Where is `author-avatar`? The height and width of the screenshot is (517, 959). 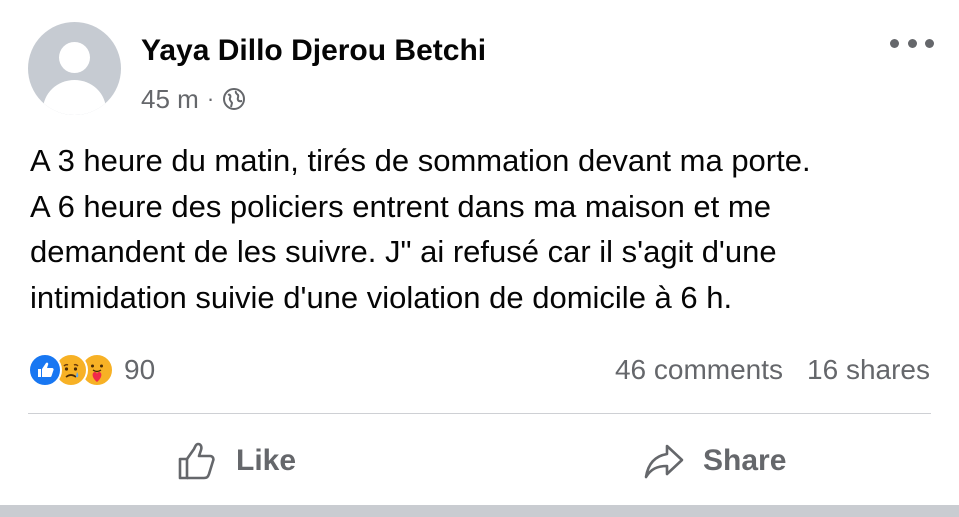 author-avatar is located at coordinates (74, 68).